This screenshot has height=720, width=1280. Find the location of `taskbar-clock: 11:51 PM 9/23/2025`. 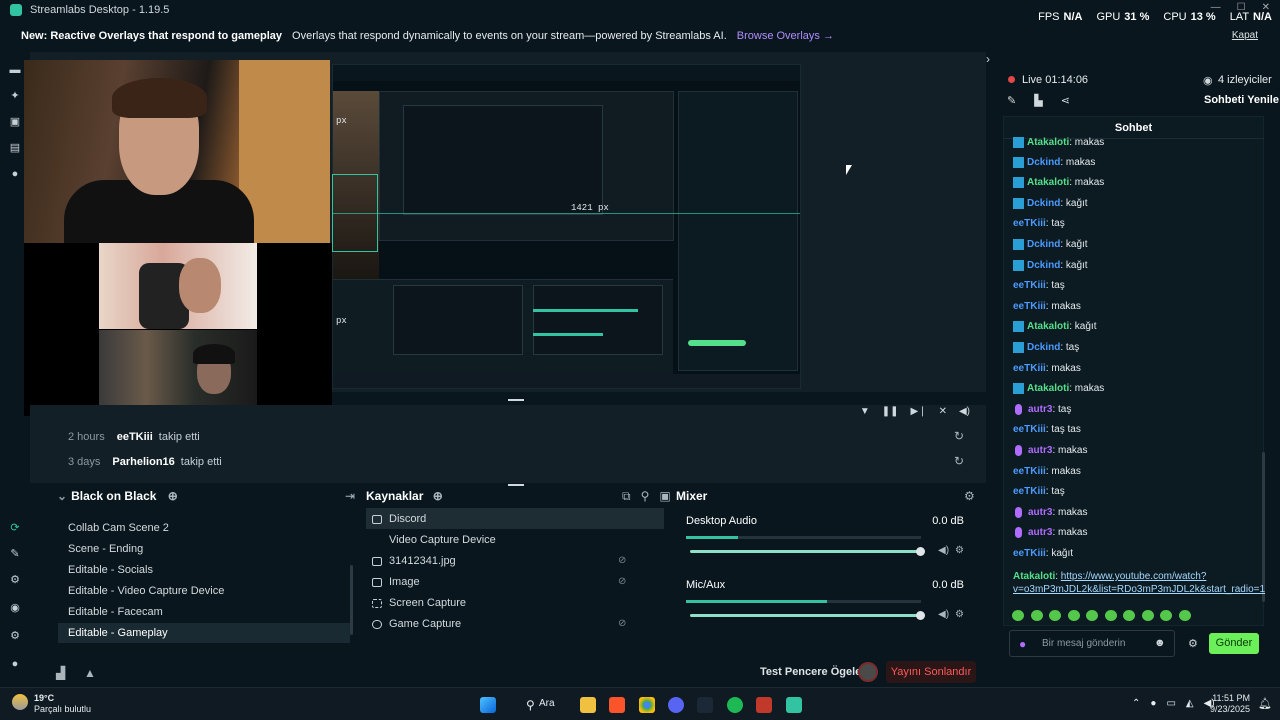

taskbar-clock: 11:51 PM 9/23/2025 is located at coordinates (1230, 704).